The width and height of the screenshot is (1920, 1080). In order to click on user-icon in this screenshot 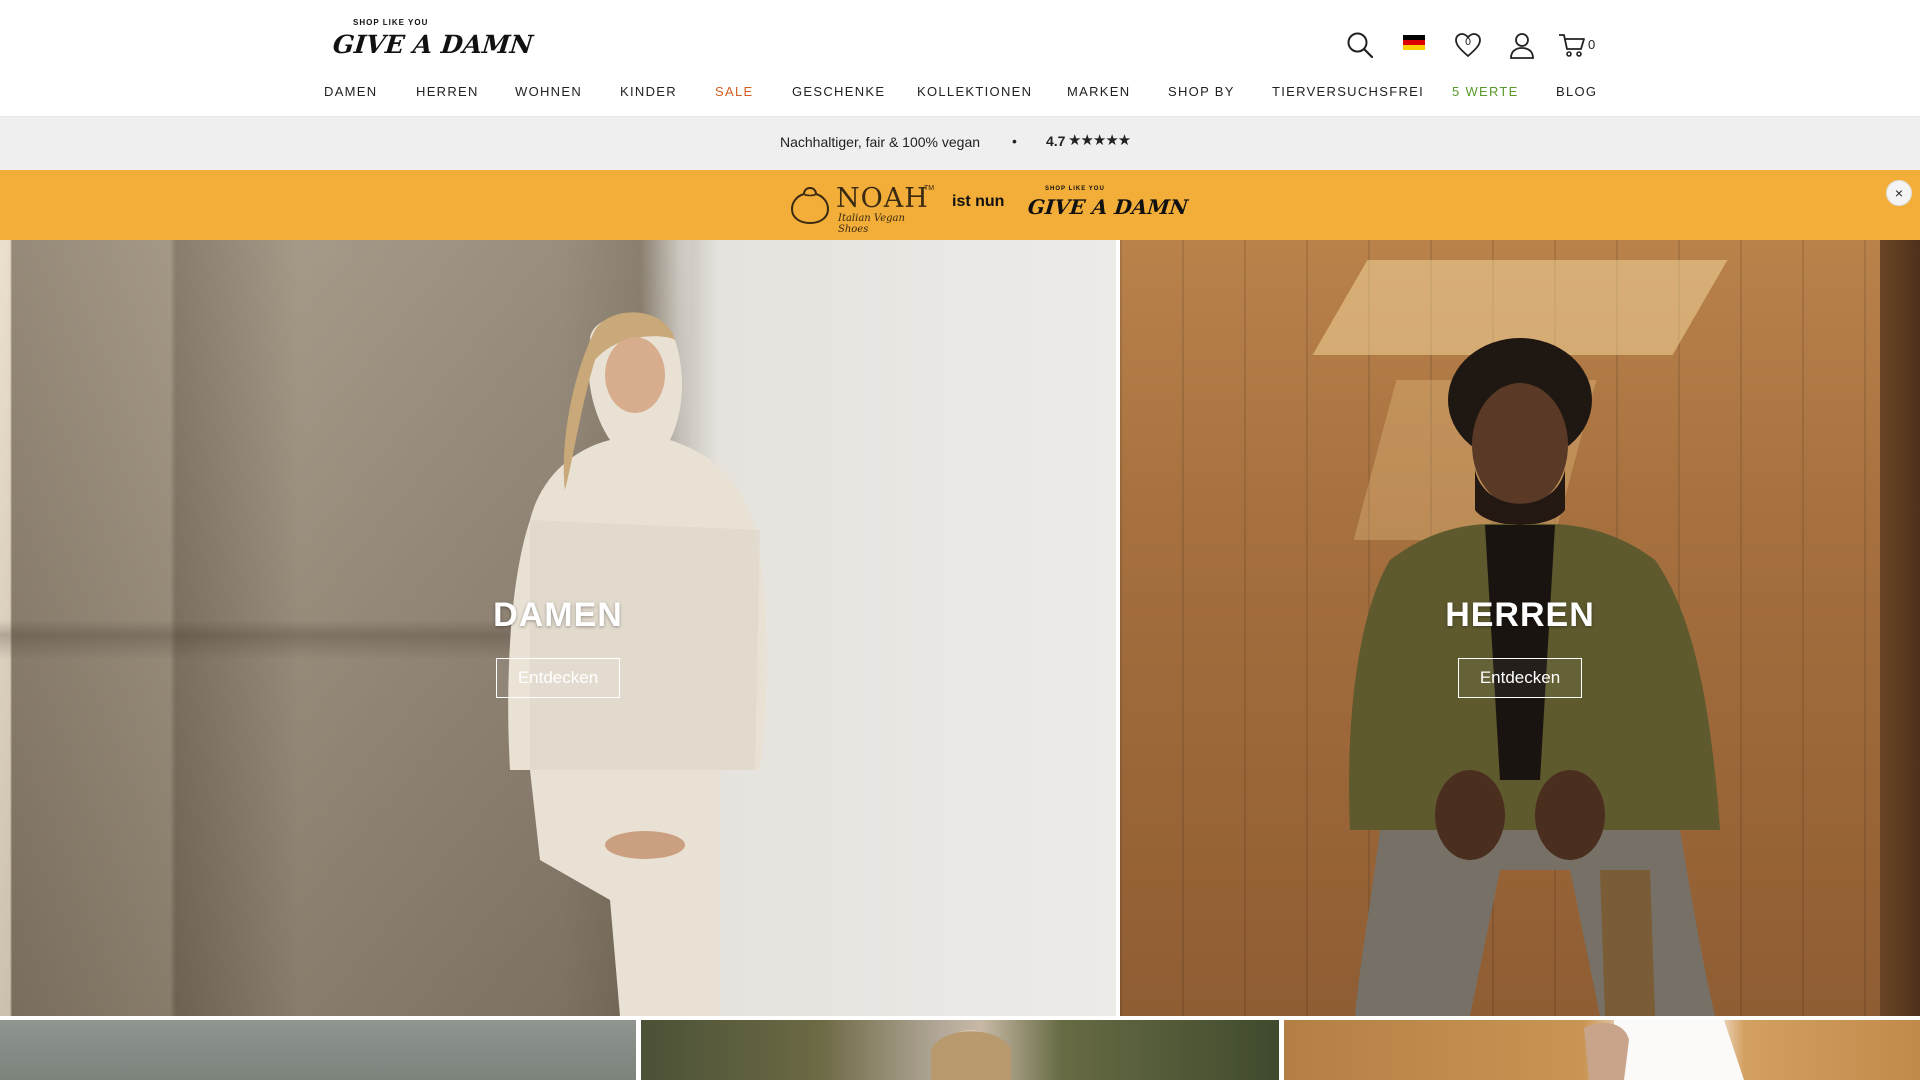, I will do `click(1522, 45)`.